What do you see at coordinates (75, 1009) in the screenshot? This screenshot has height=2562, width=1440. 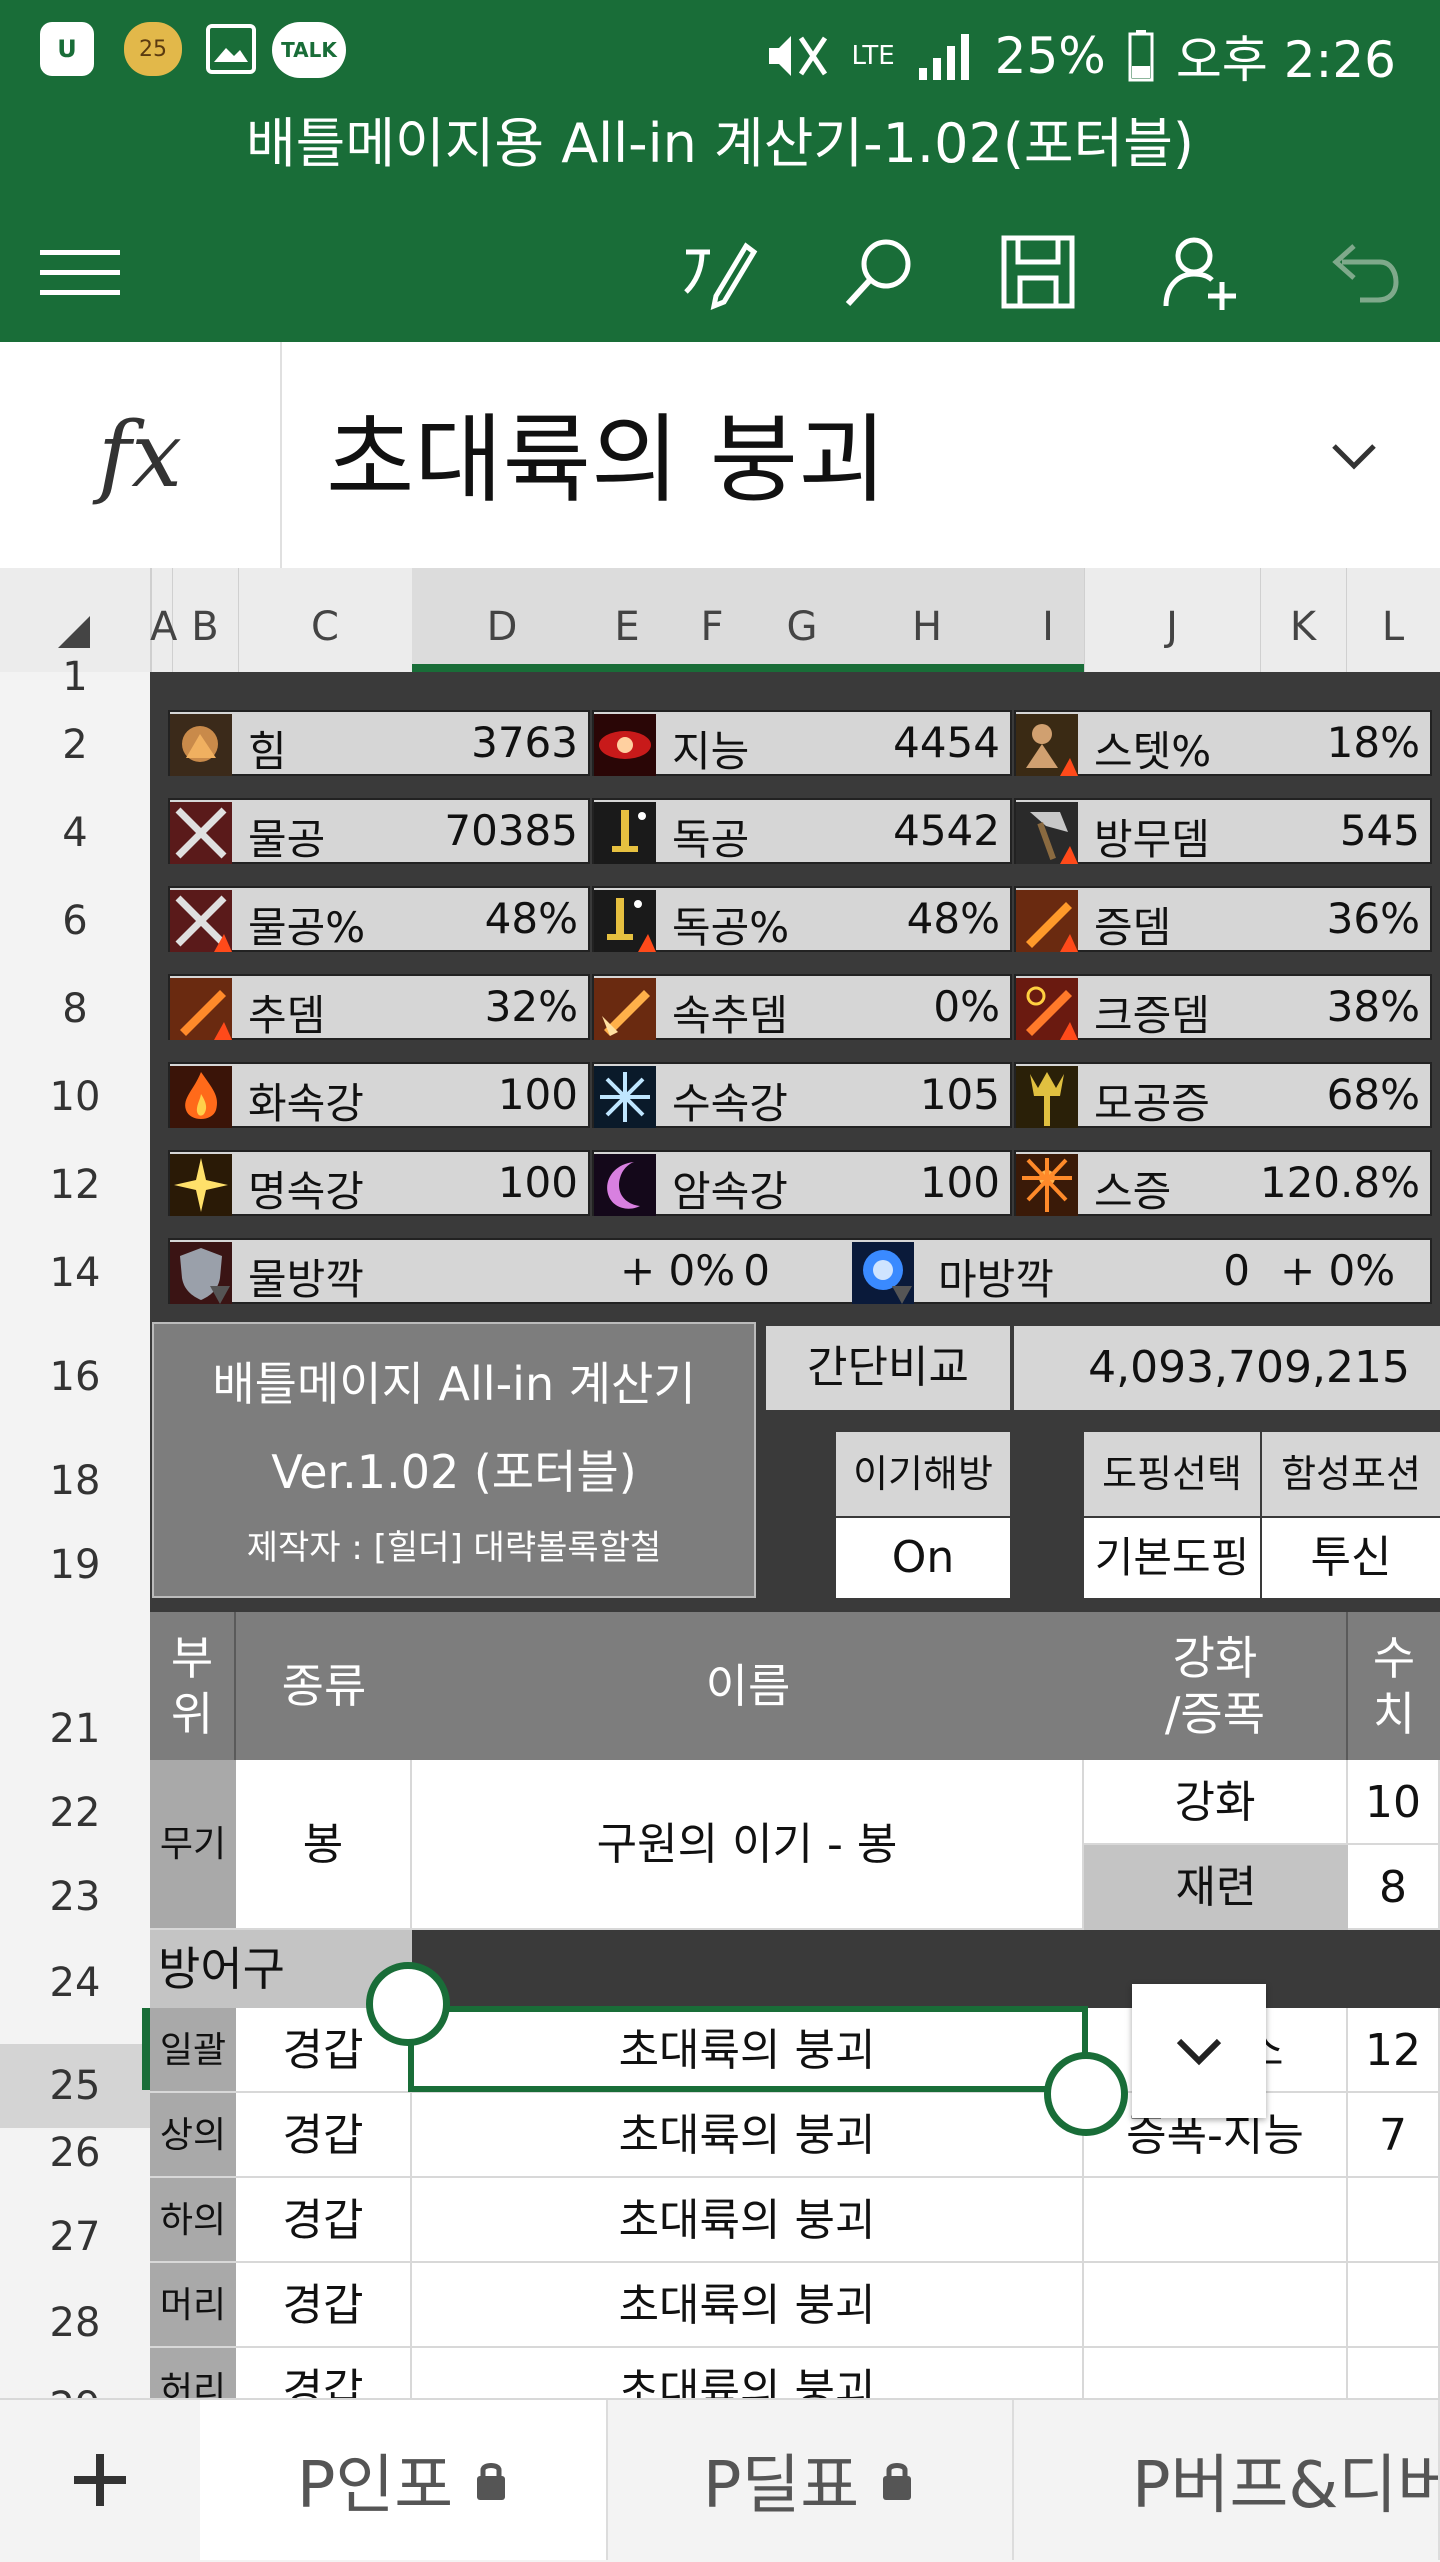 I see `row-8: 8` at bounding box center [75, 1009].